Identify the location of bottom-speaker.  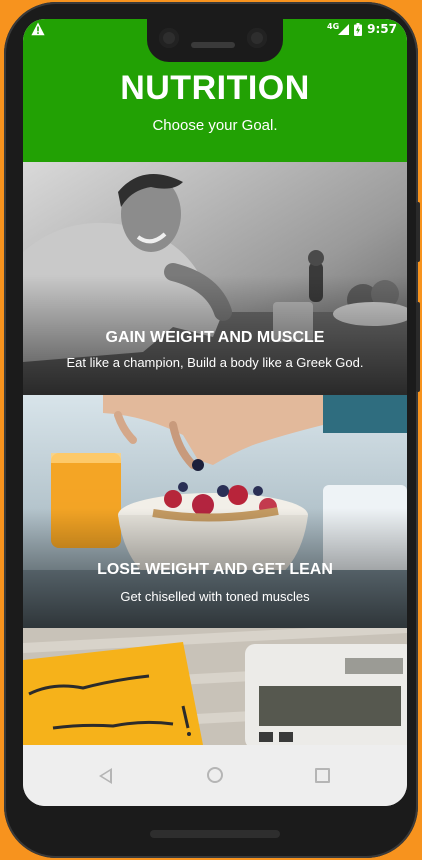
(215, 834).